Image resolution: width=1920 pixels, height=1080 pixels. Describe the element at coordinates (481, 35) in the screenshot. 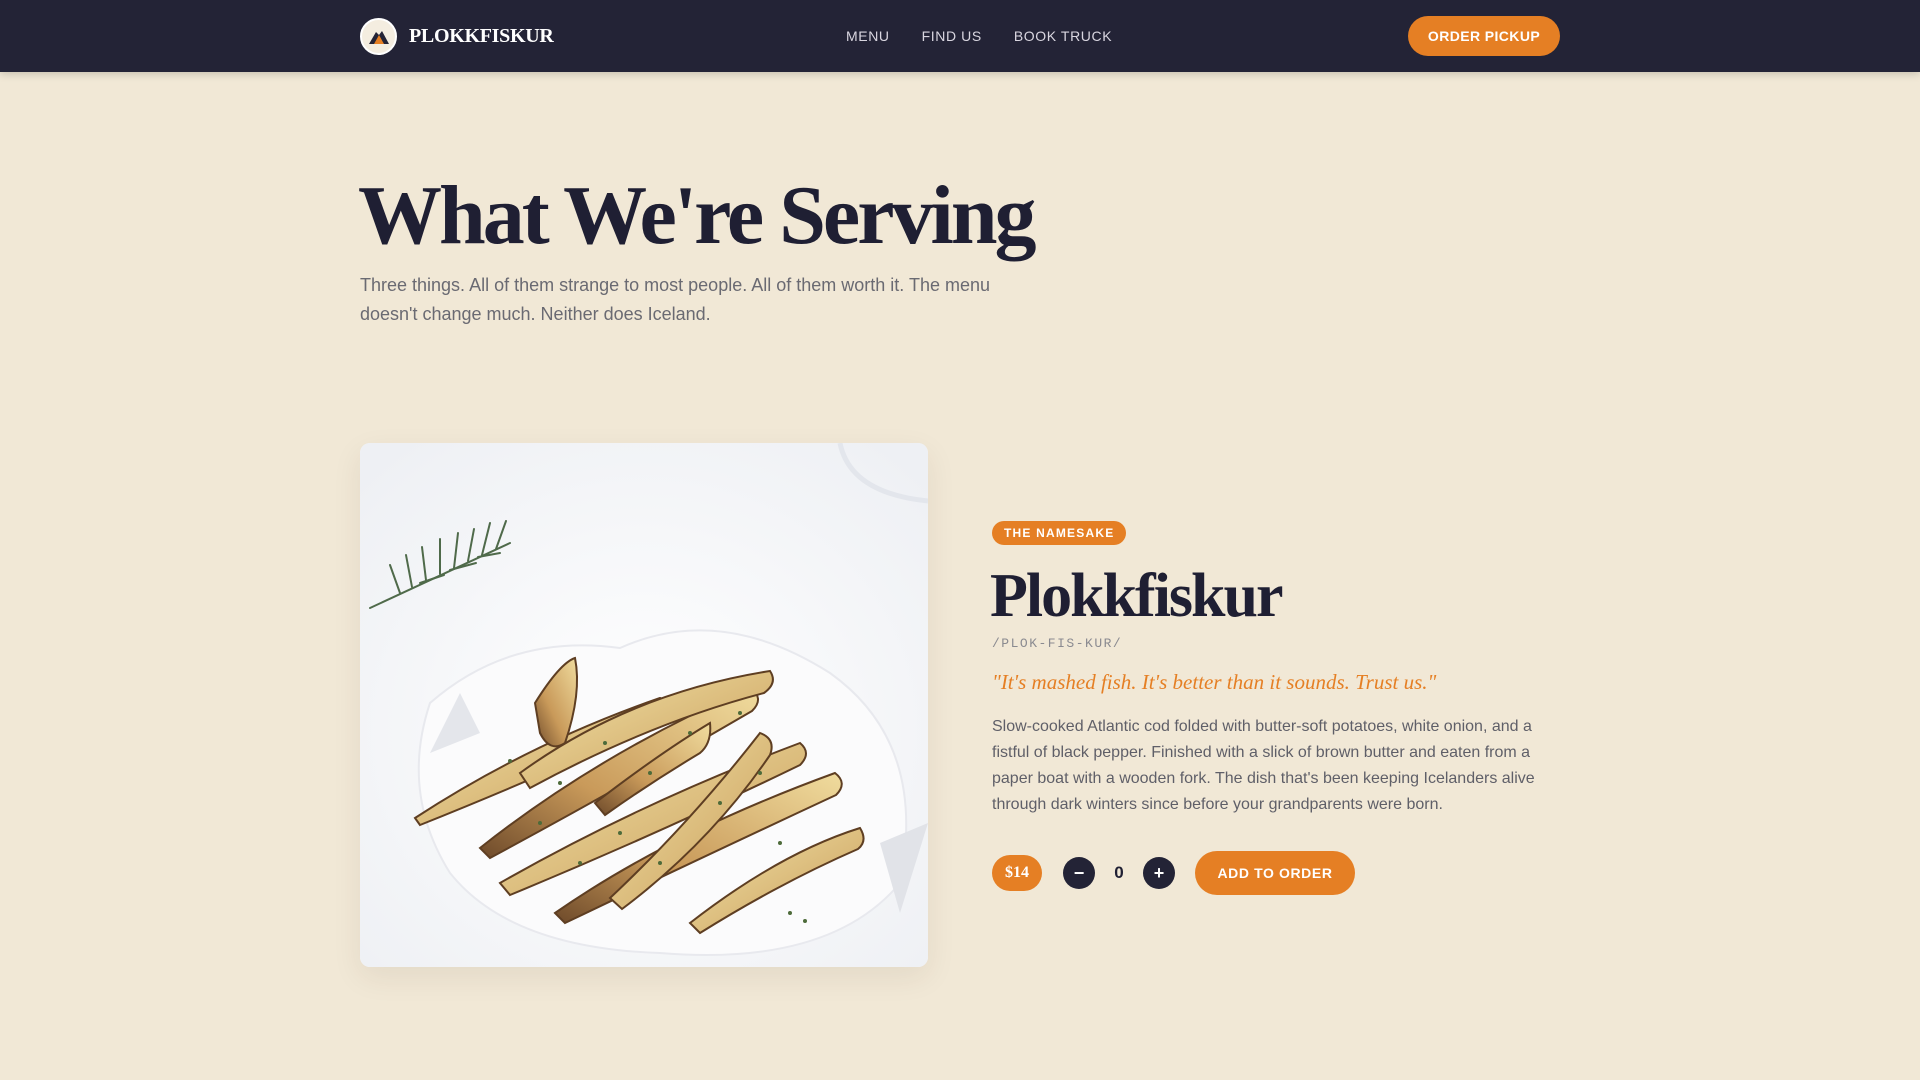

I see `brand-name: PLOKKFISKUR` at that location.